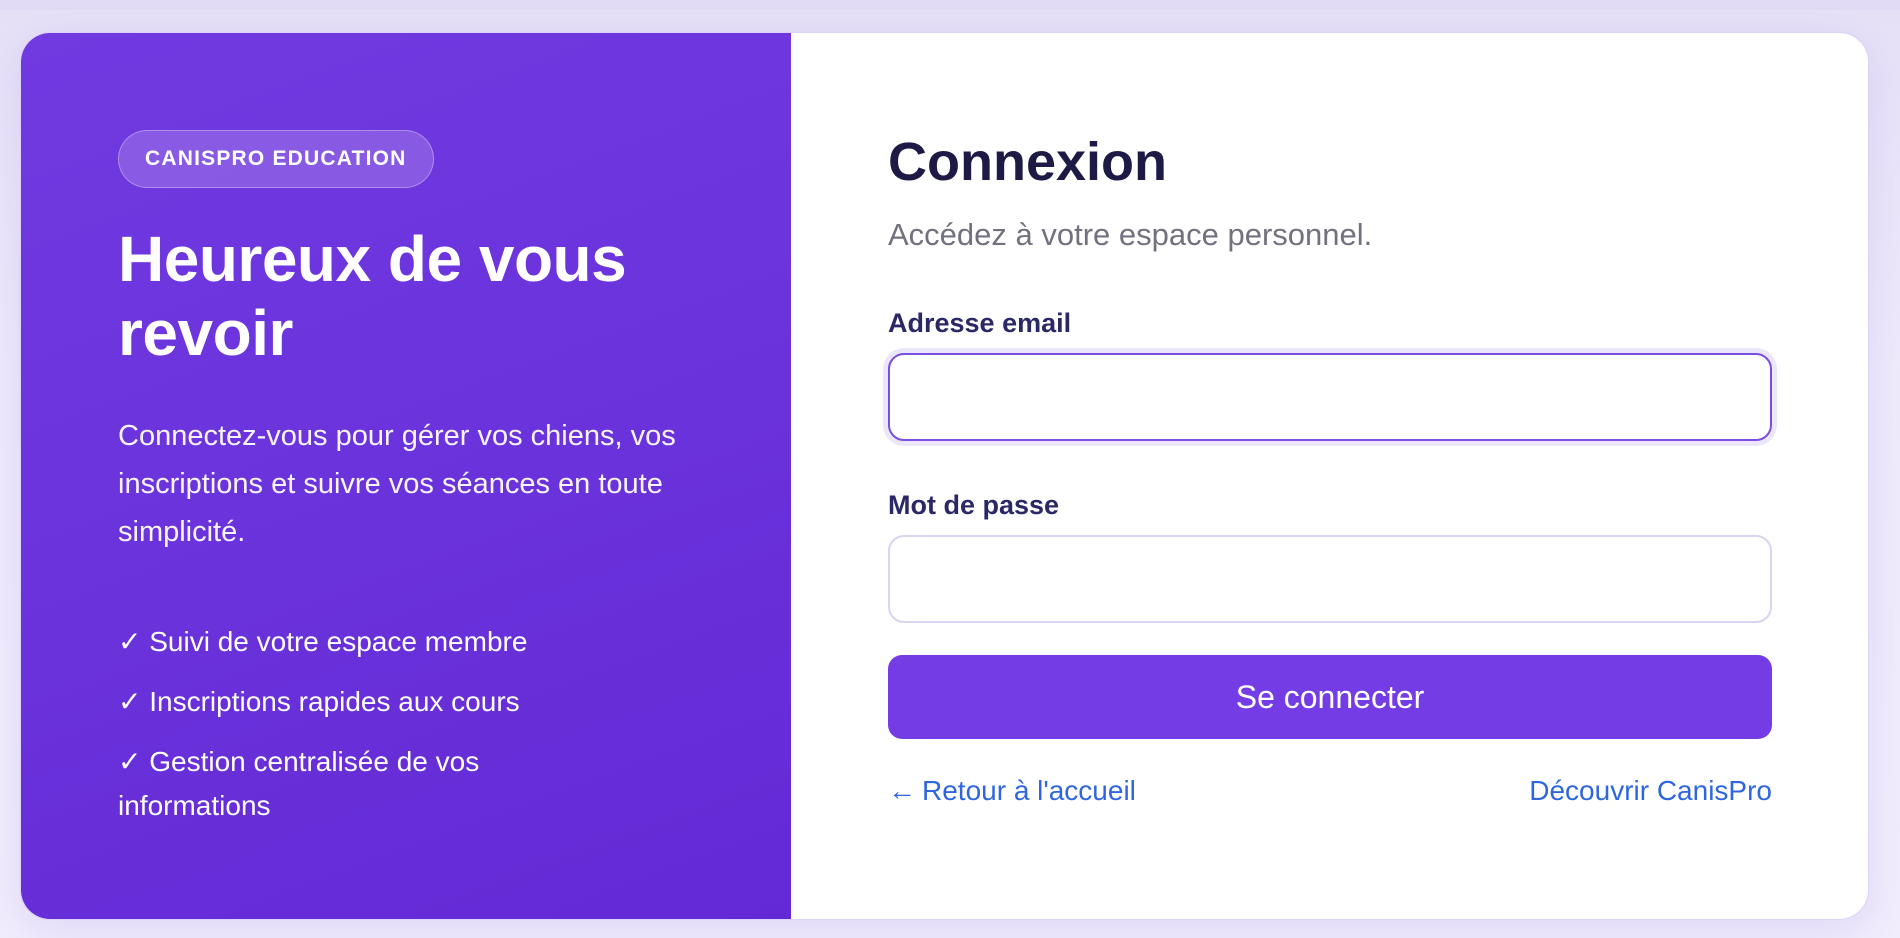 Image resolution: width=1900 pixels, height=938 pixels. What do you see at coordinates (1330, 791) in the screenshot?
I see `footer-links: ← Retour à l'accueil Découvrir CanisPro` at bounding box center [1330, 791].